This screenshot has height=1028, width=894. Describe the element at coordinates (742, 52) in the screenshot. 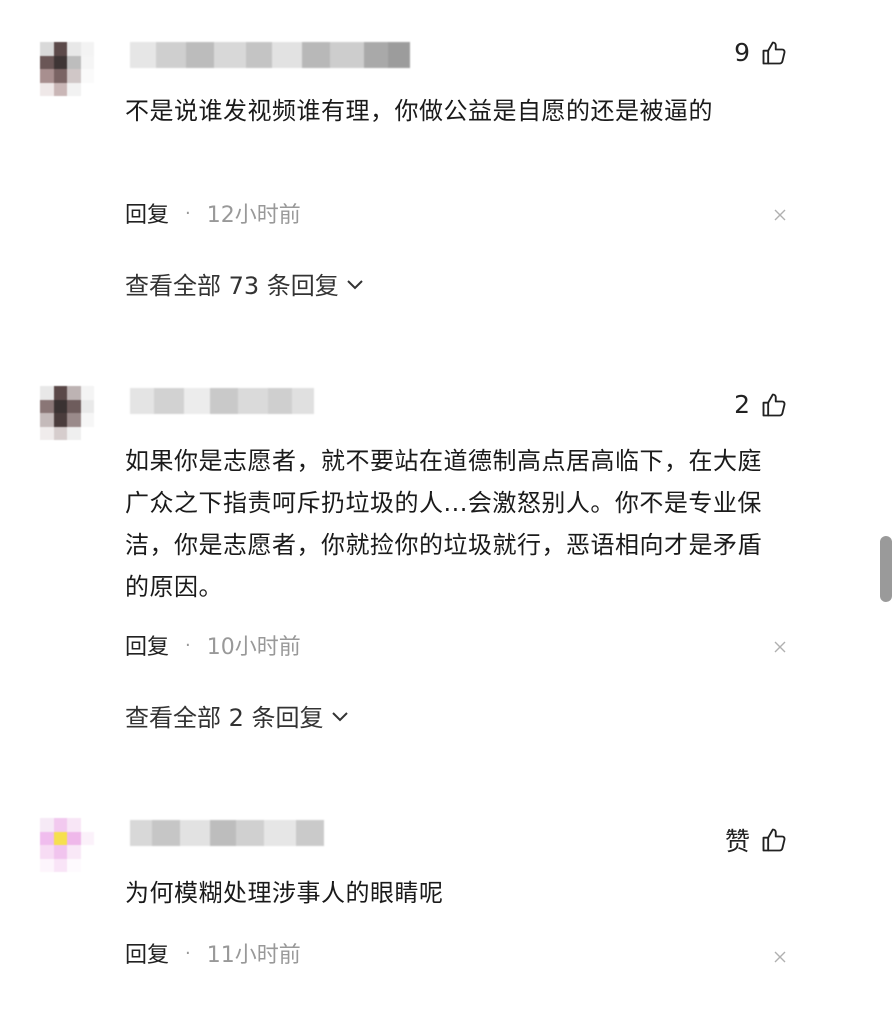

I see `like-count: 9` at that location.